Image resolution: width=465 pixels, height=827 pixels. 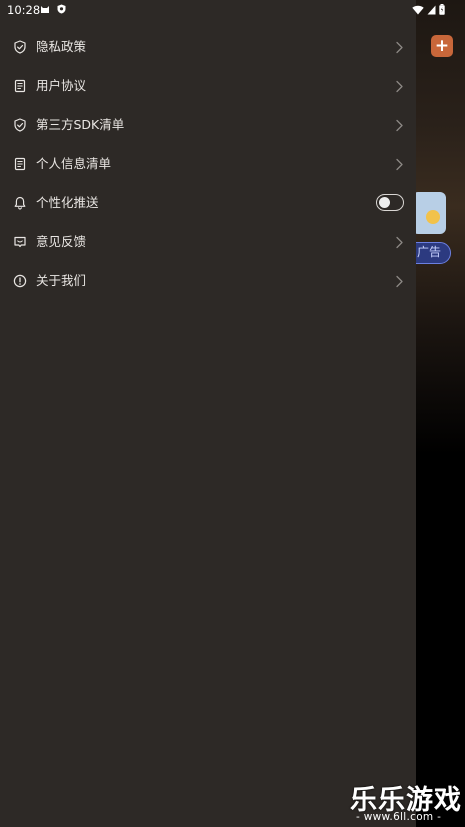 What do you see at coordinates (74, 163) in the screenshot?
I see `menu-item-label: 个人信息清单` at bounding box center [74, 163].